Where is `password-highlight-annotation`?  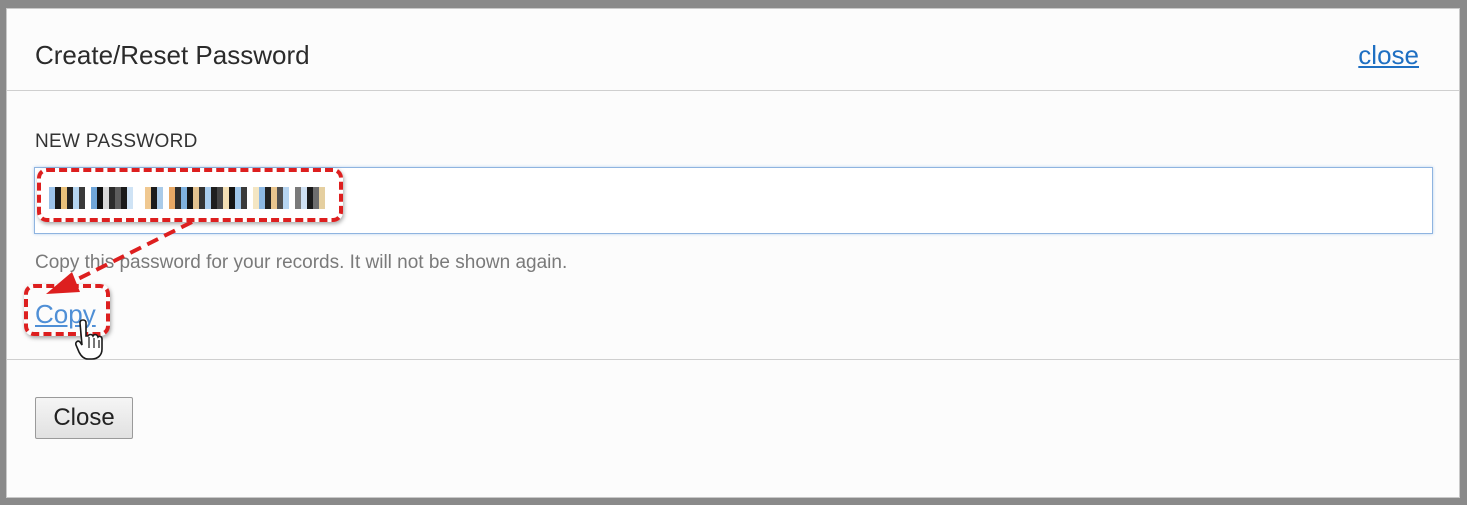
password-highlight-annotation is located at coordinates (190, 195).